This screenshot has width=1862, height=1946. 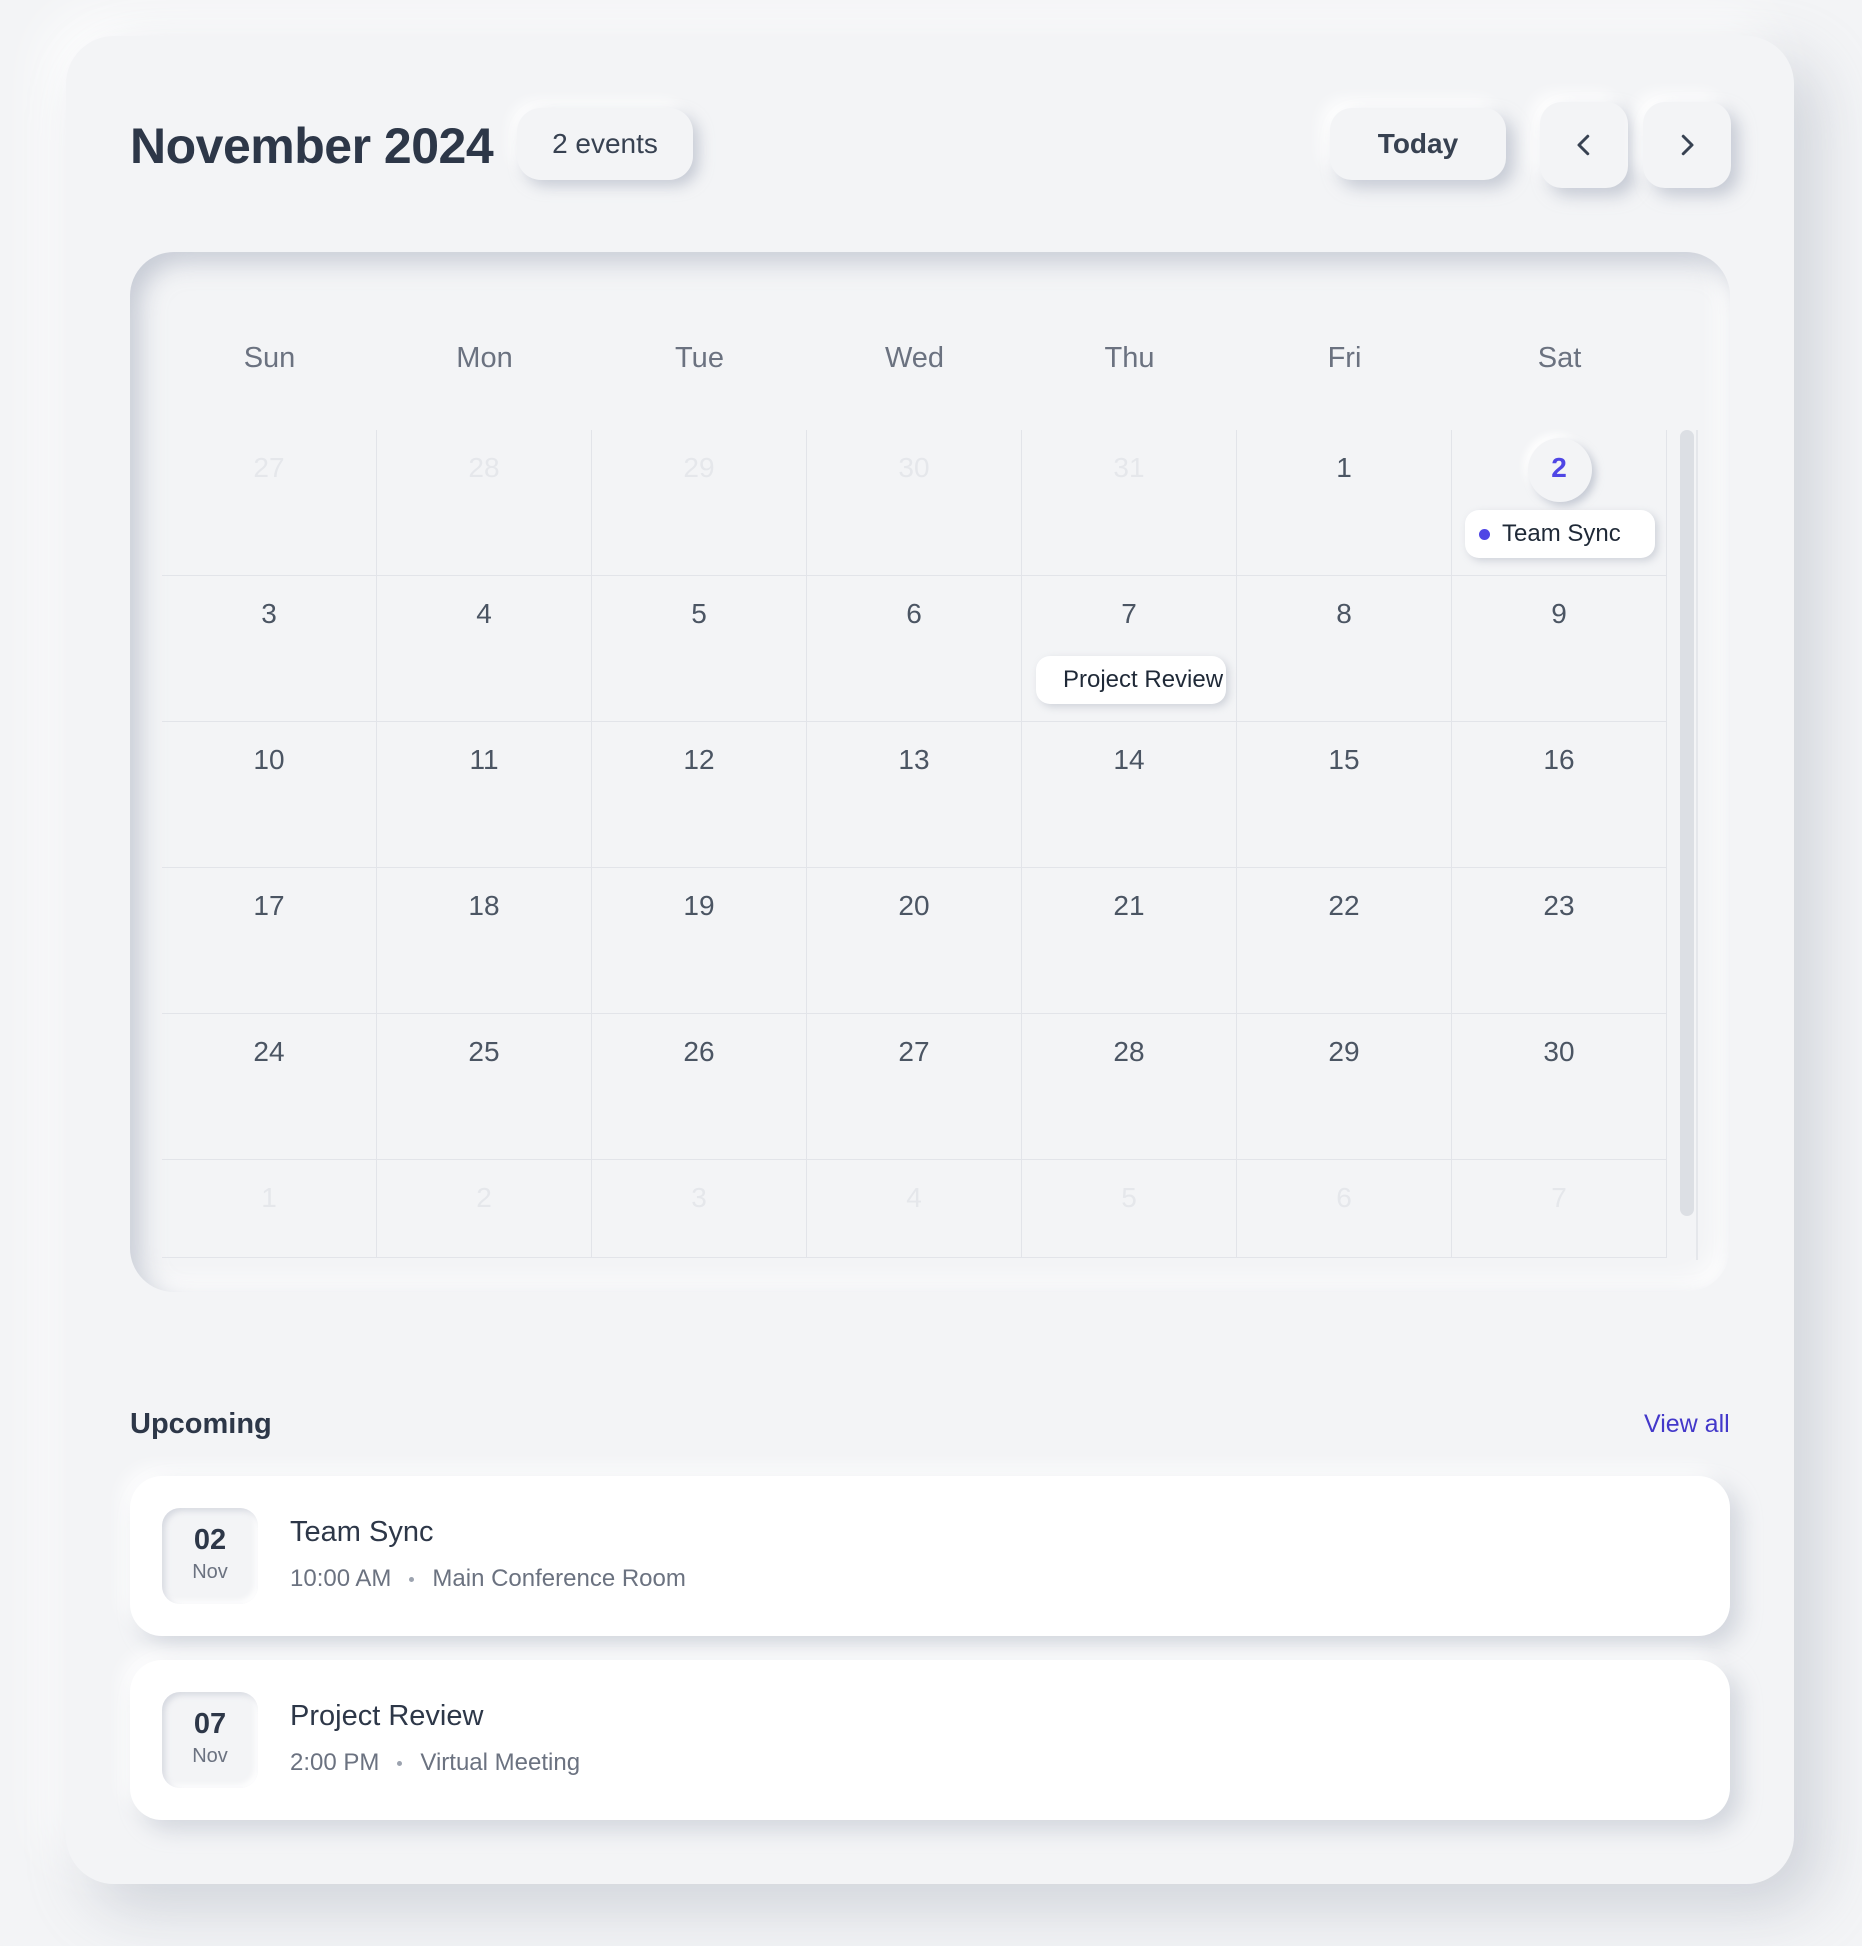 I want to click on day-cell-outside-month: 1, so click(x=269, y=1209).